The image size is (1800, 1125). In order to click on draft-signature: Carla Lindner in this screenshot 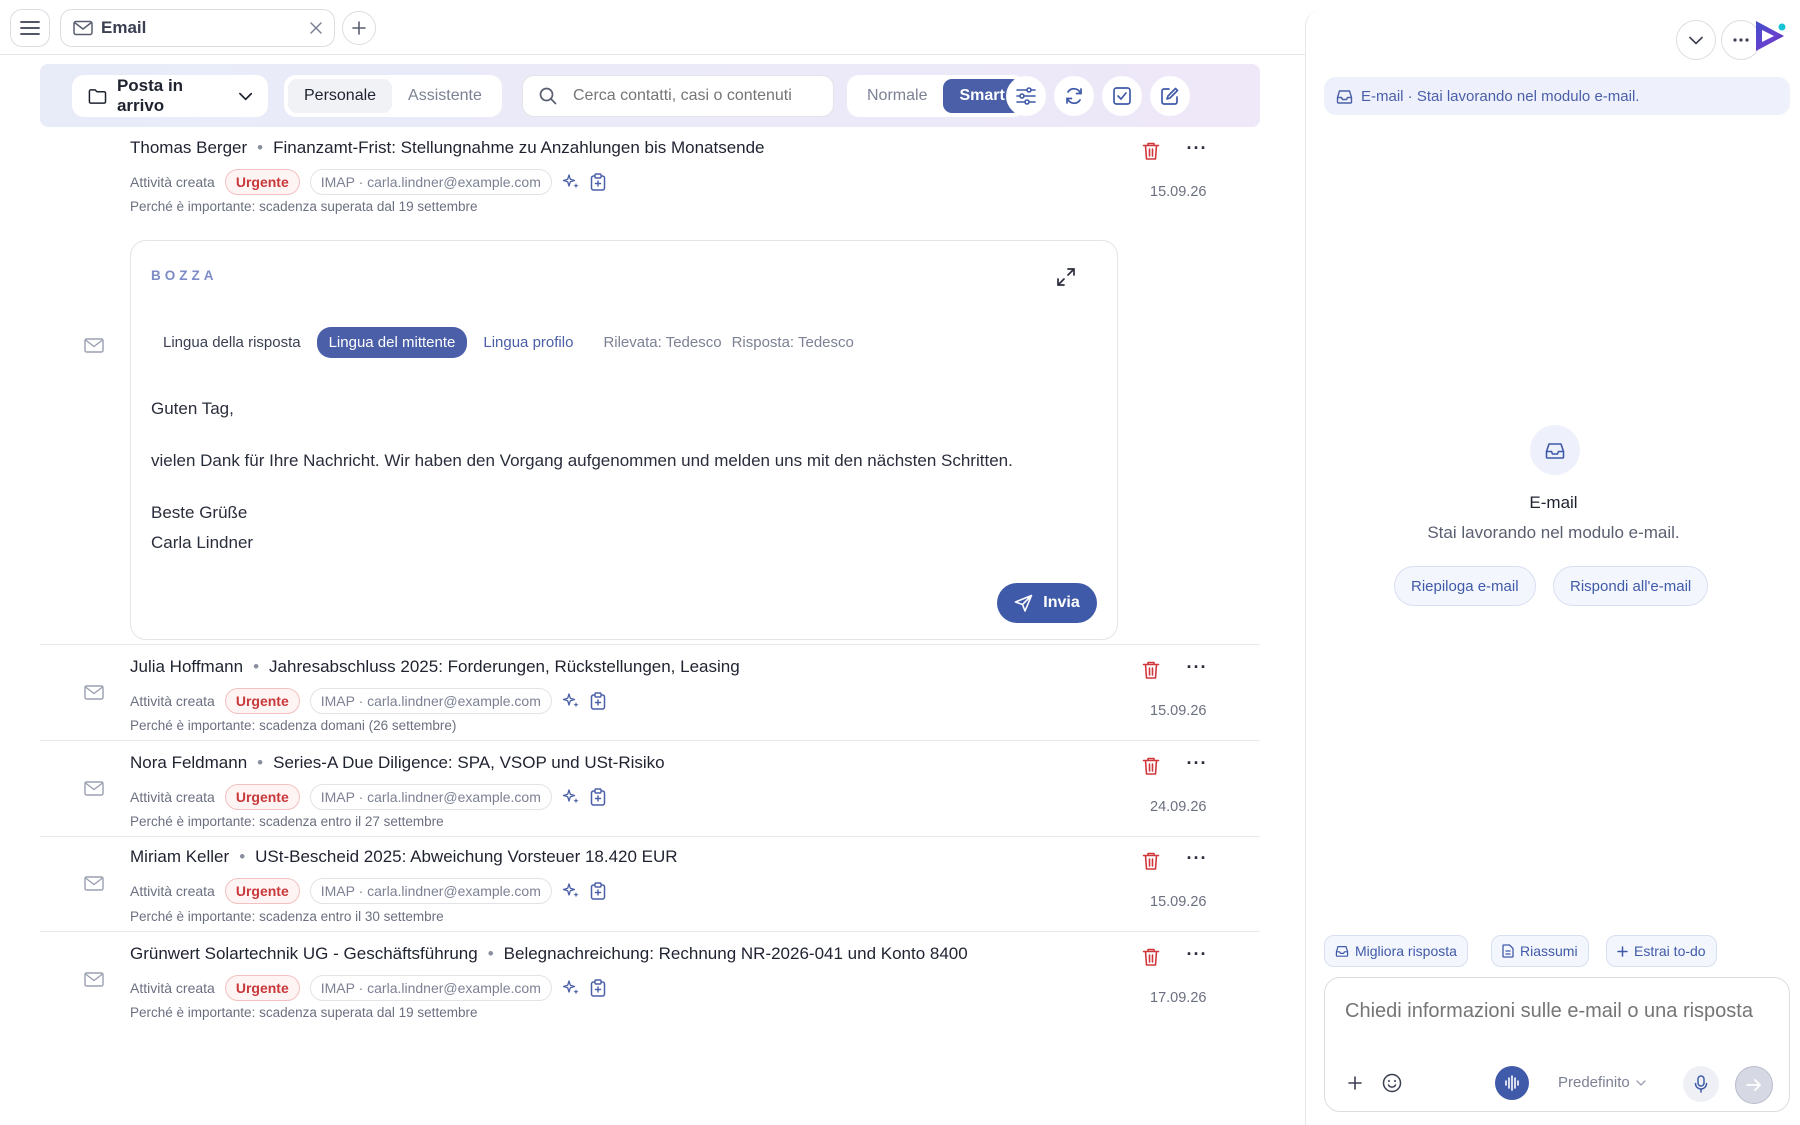, I will do `click(202, 542)`.